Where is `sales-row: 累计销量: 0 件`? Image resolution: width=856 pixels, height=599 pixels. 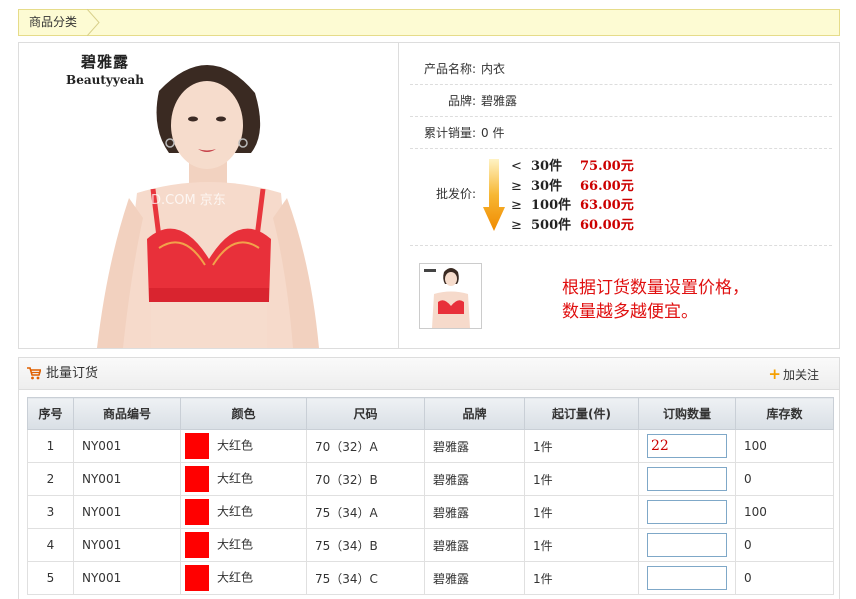 sales-row: 累计销量: 0 件 is located at coordinates (621, 133).